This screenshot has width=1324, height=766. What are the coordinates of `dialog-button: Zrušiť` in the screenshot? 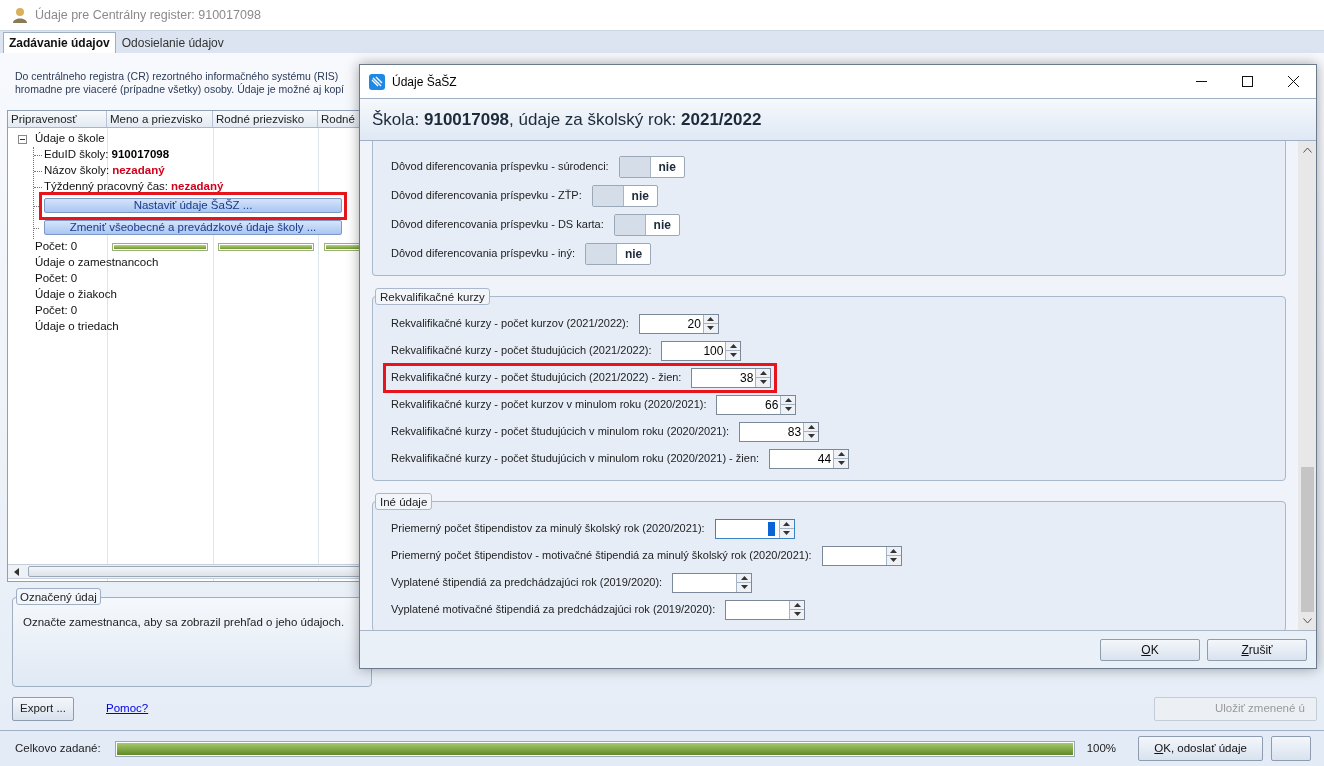 It's located at (1257, 649).